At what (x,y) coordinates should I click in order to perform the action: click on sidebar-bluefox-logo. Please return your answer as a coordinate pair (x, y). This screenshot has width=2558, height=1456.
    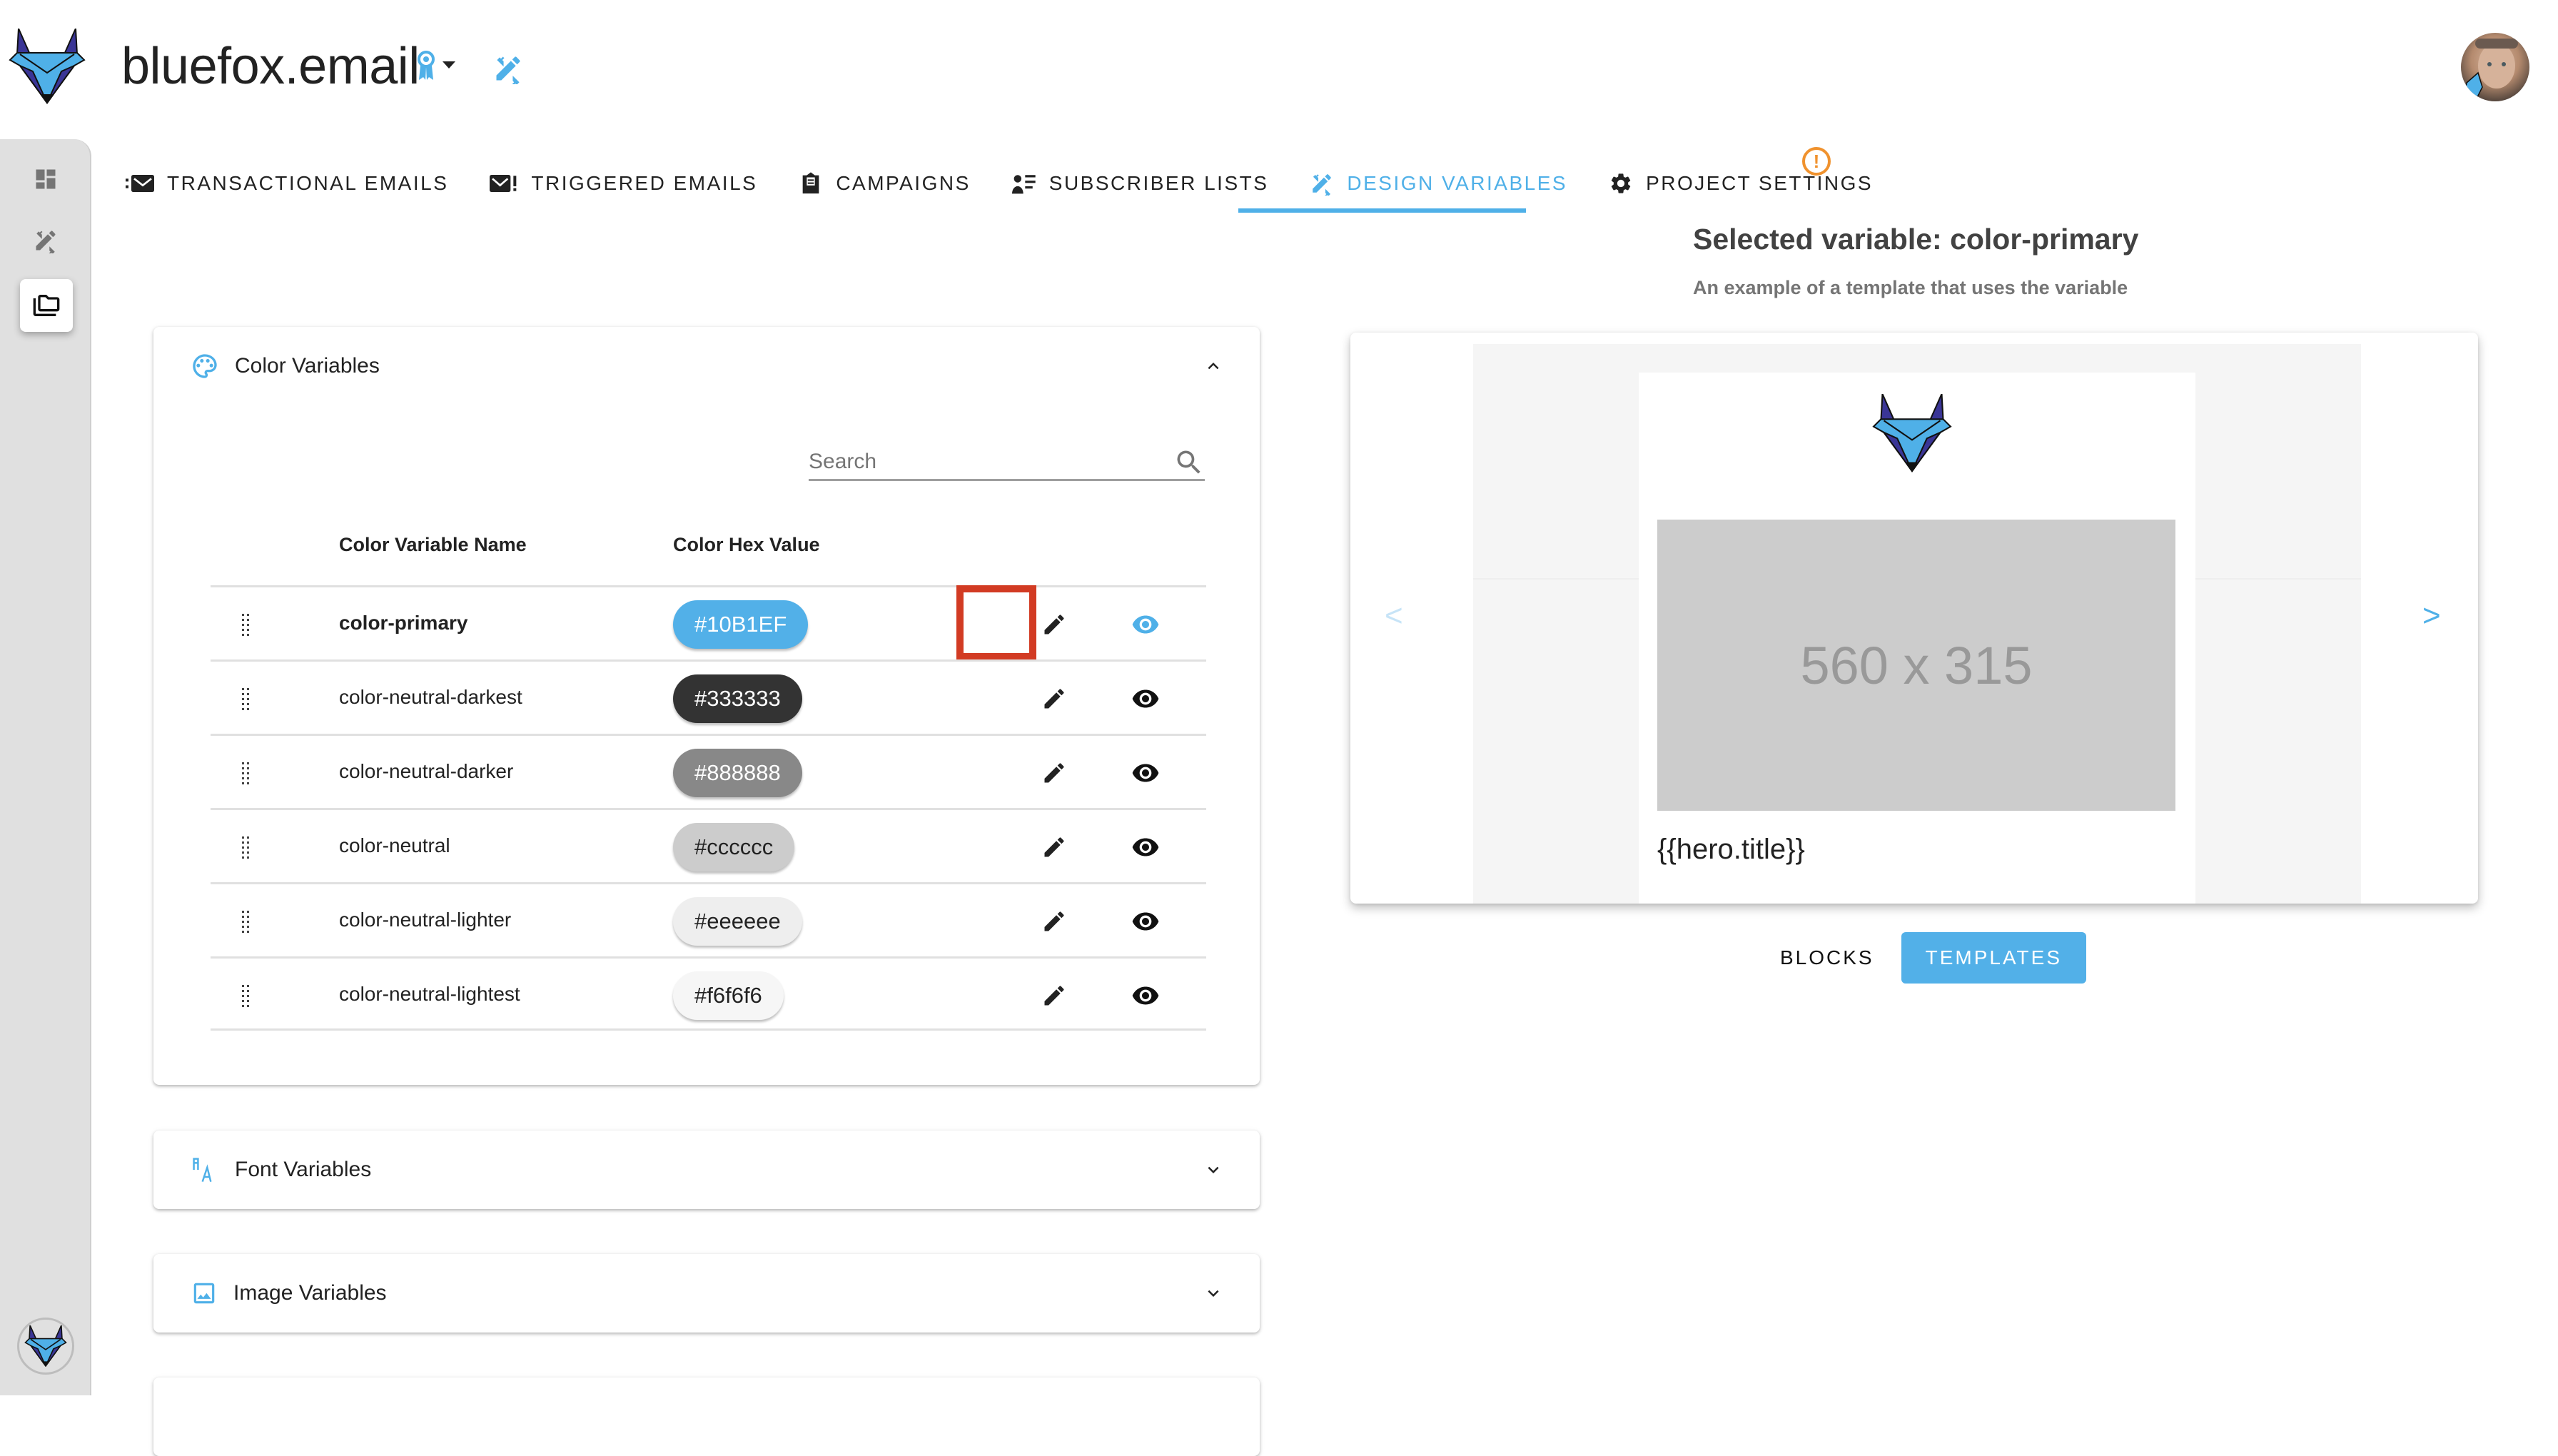
    Looking at the image, I should click on (45, 1346).